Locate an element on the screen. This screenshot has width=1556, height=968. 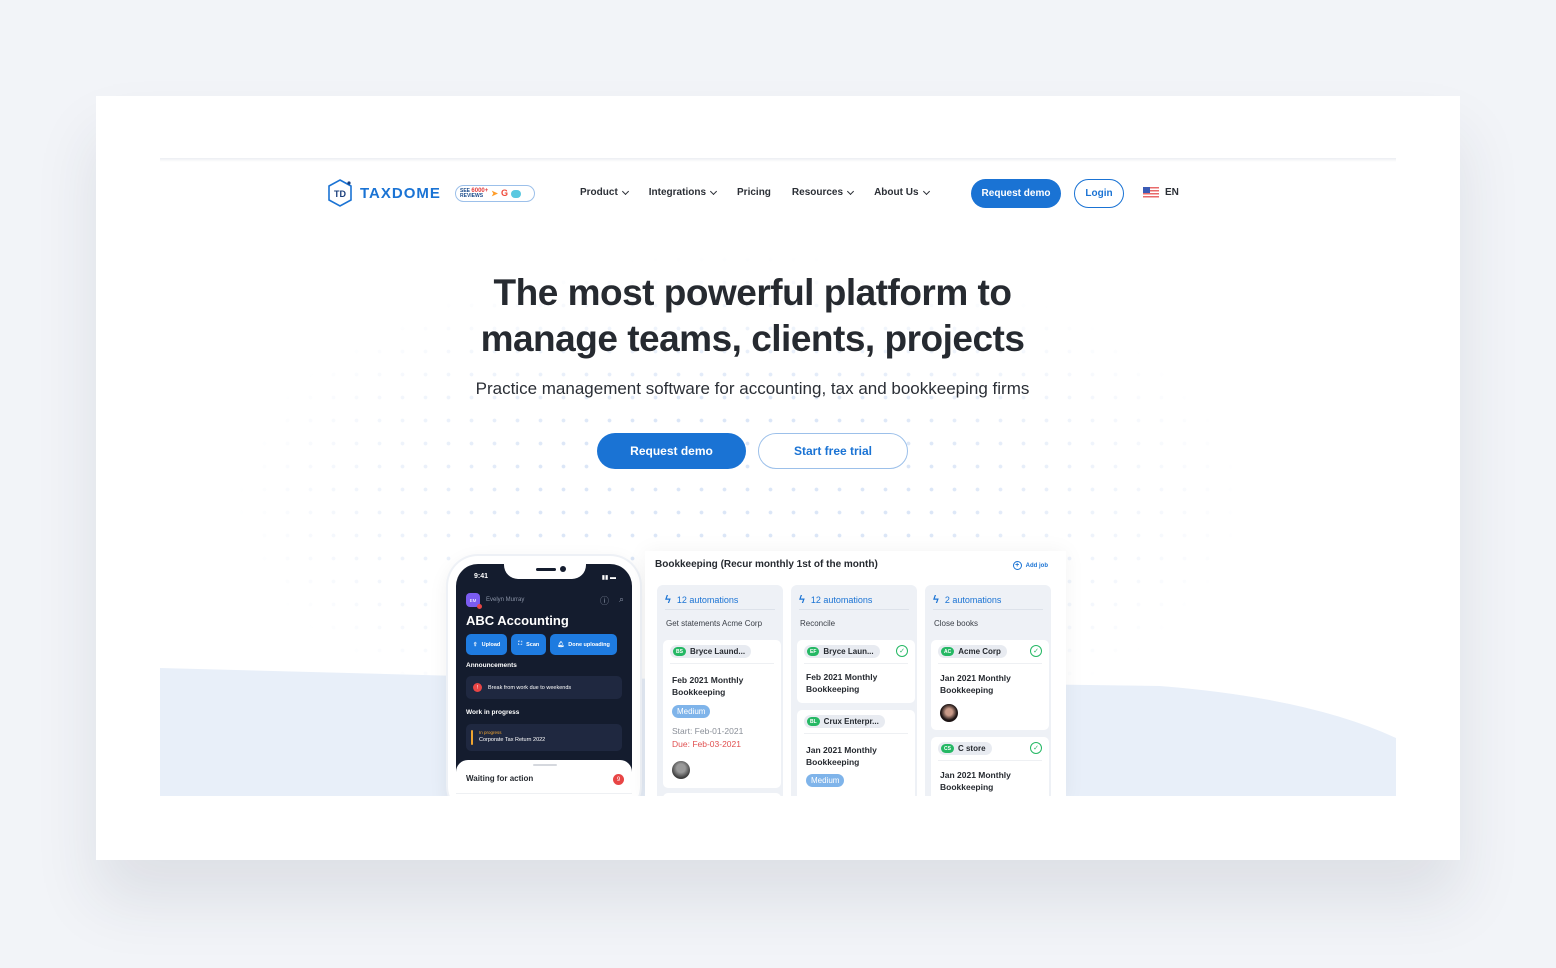
work-in-progress-item: In progress Corporate Tax Return 2022 is located at coordinates (544, 737).